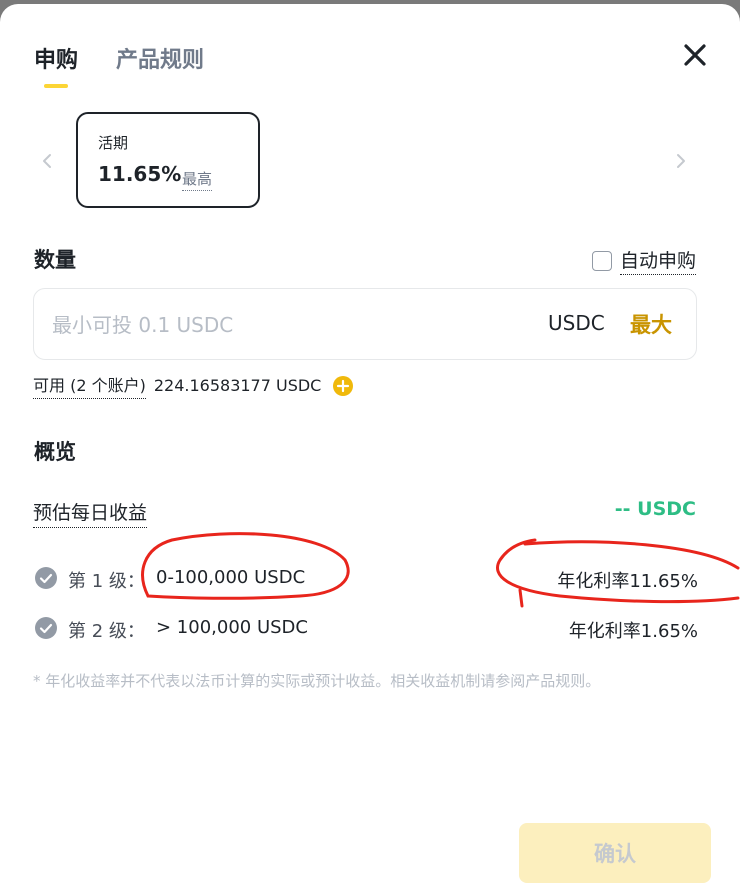 This screenshot has height=888, width=740. What do you see at coordinates (197, 179) in the screenshot?
I see `product-rate-tag: 最高` at bounding box center [197, 179].